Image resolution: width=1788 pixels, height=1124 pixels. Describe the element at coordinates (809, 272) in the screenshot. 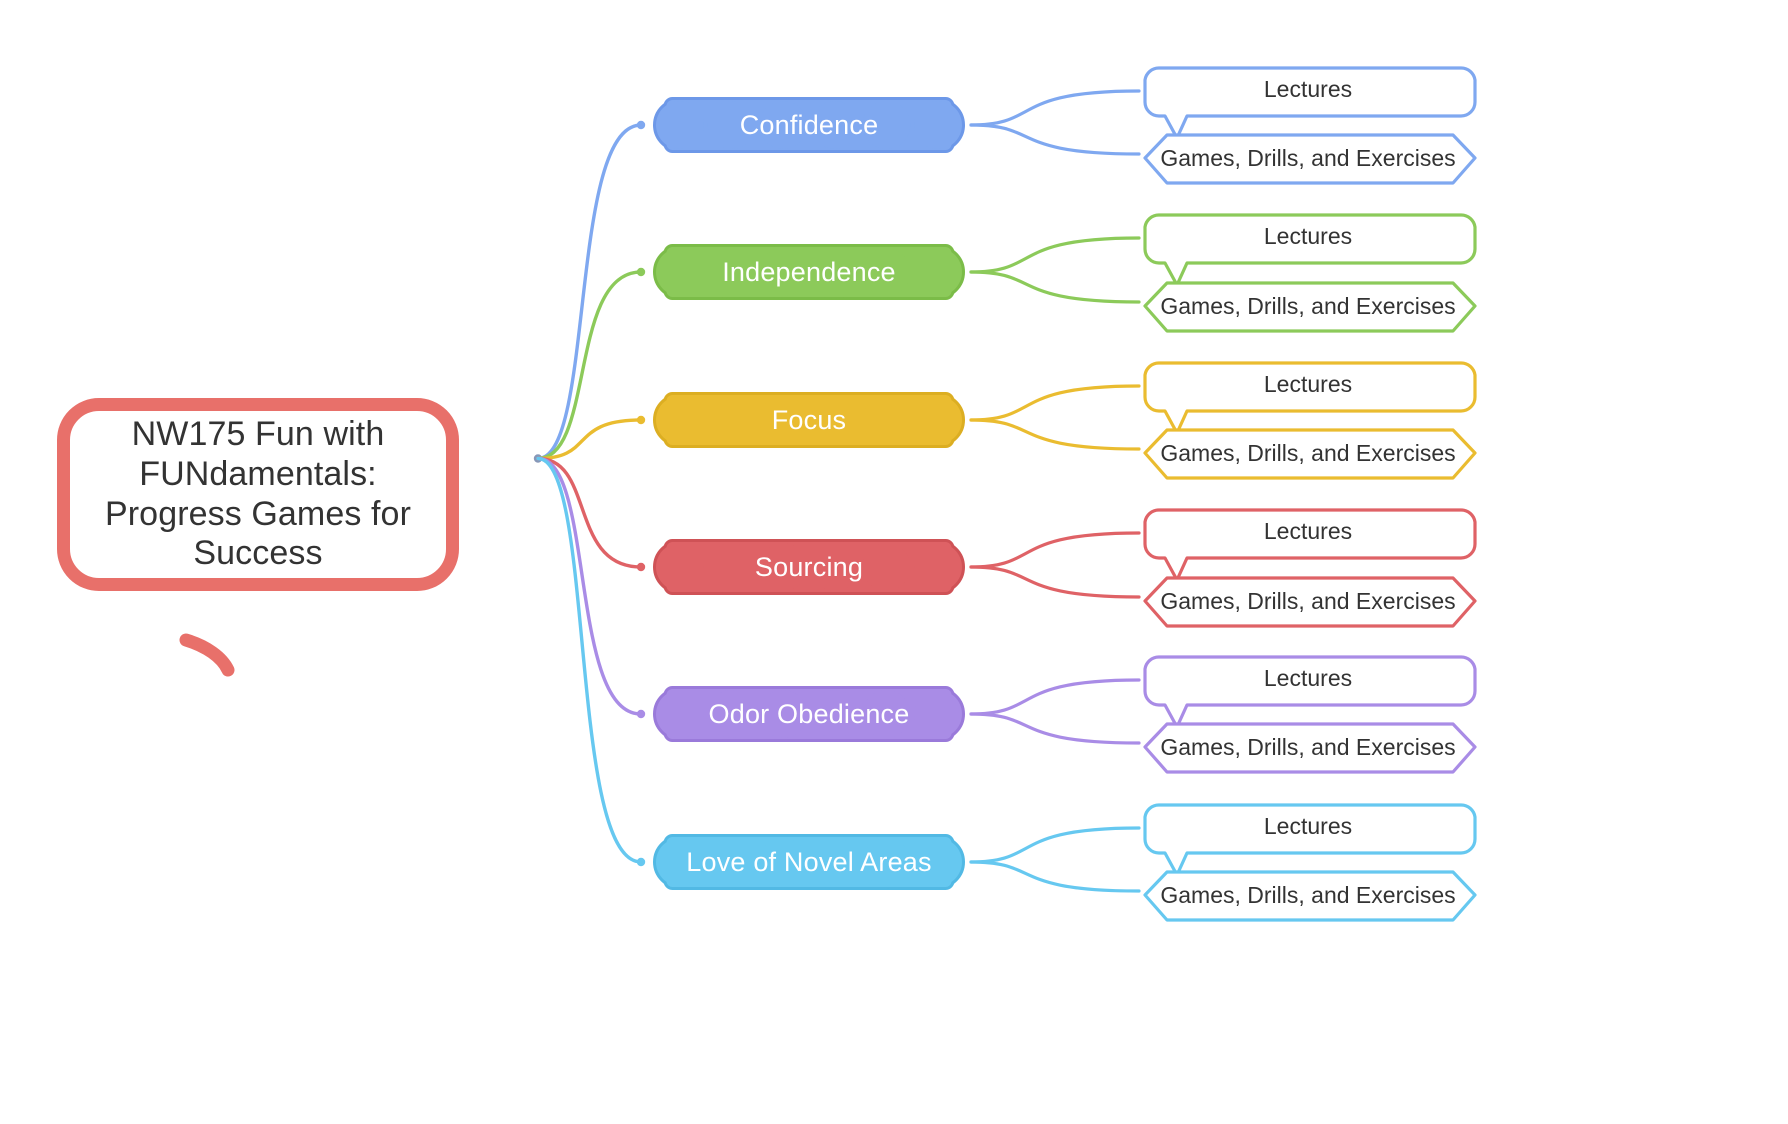

I see `branch-node-independence: Independence` at that location.